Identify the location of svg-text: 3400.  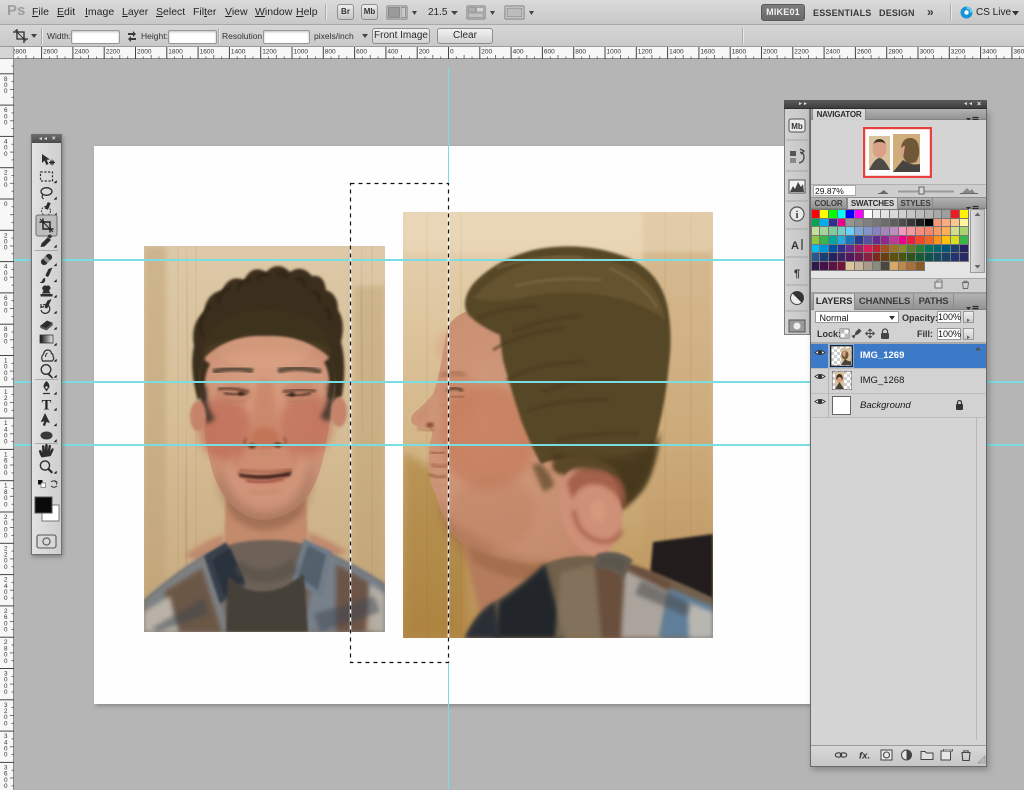
(989, 52).